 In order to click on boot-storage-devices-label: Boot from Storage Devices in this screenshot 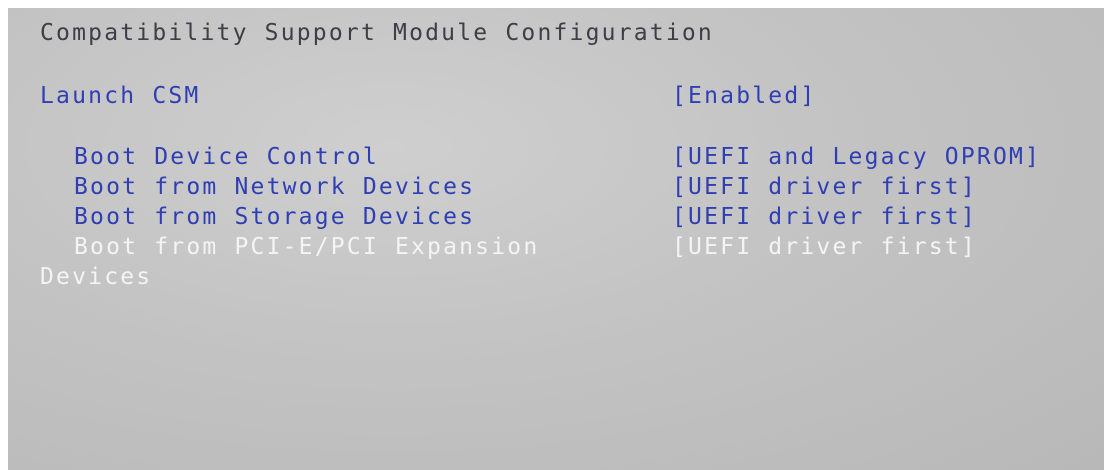, I will do `click(275, 217)`.